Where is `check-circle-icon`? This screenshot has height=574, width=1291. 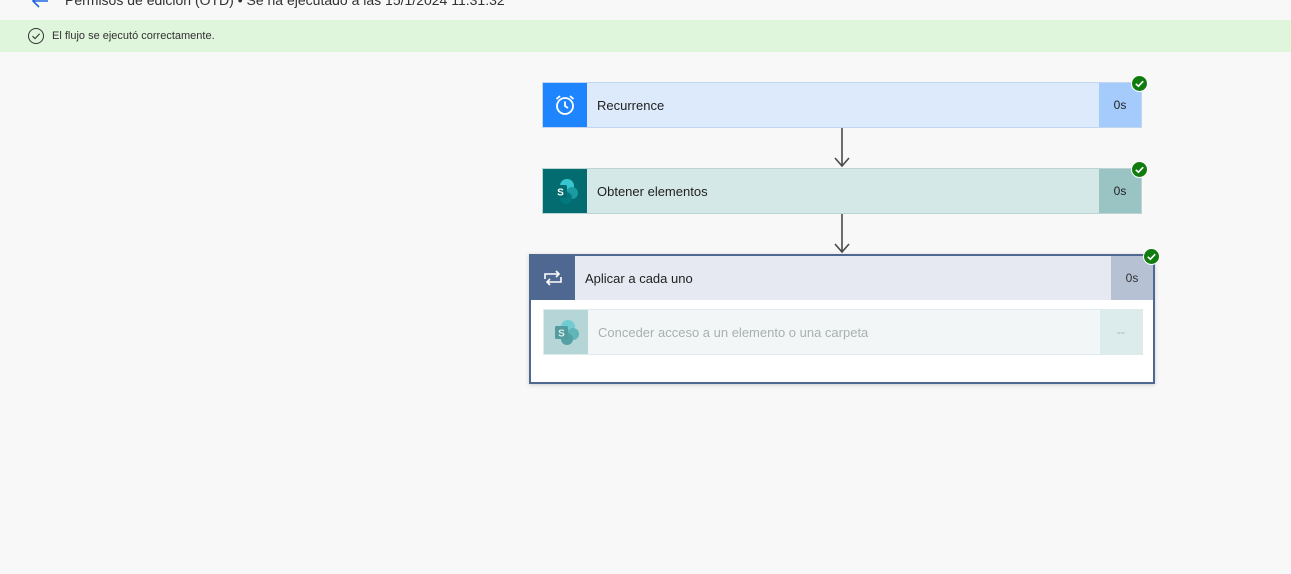
check-circle-icon is located at coordinates (36, 36).